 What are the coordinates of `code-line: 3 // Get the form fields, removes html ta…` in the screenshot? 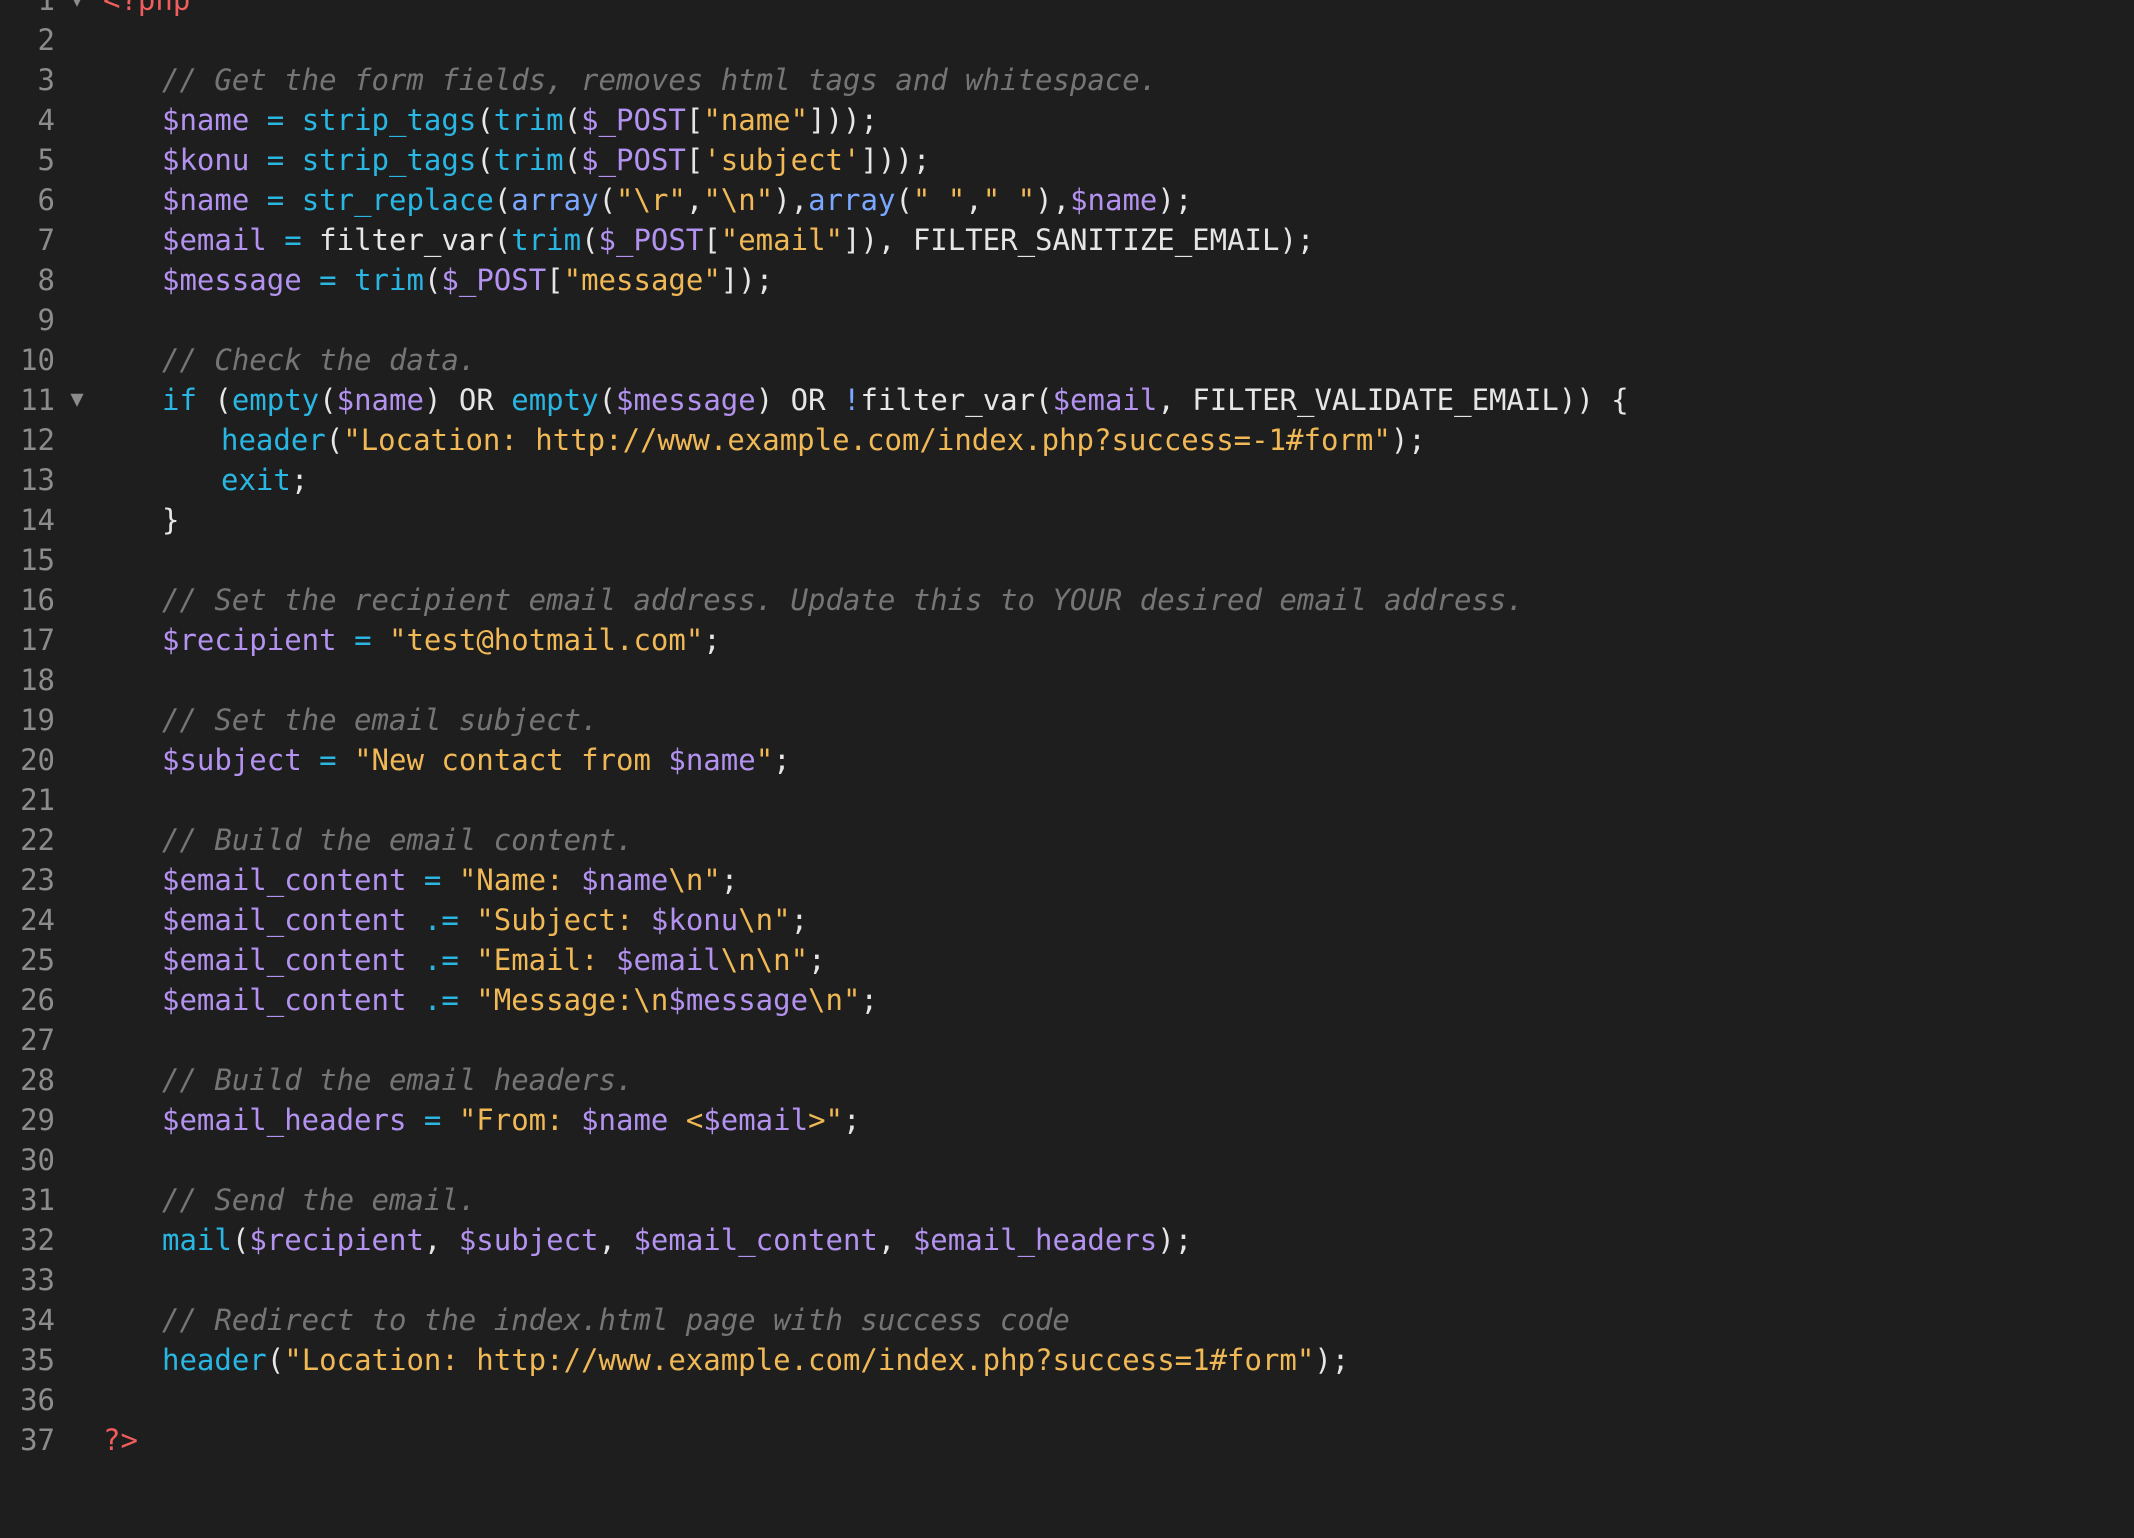 It's located at (1067, 80).